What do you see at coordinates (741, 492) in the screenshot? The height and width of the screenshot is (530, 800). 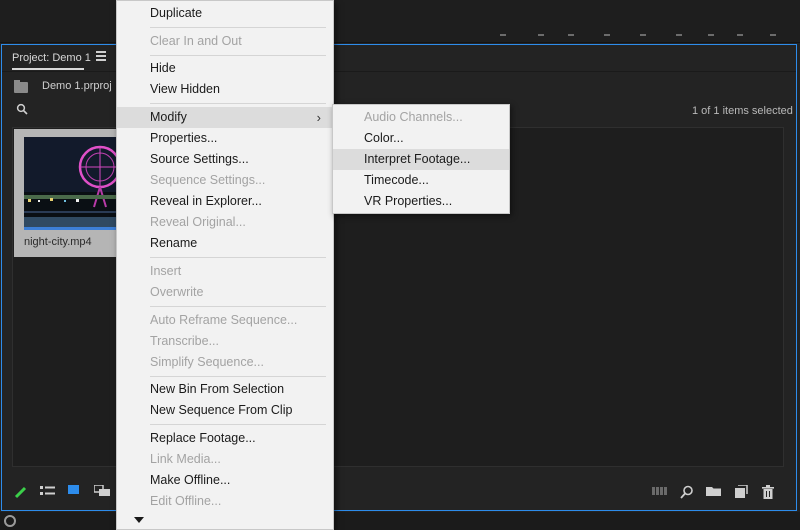 I see `new-item-icon` at bounding box center [741, 492].